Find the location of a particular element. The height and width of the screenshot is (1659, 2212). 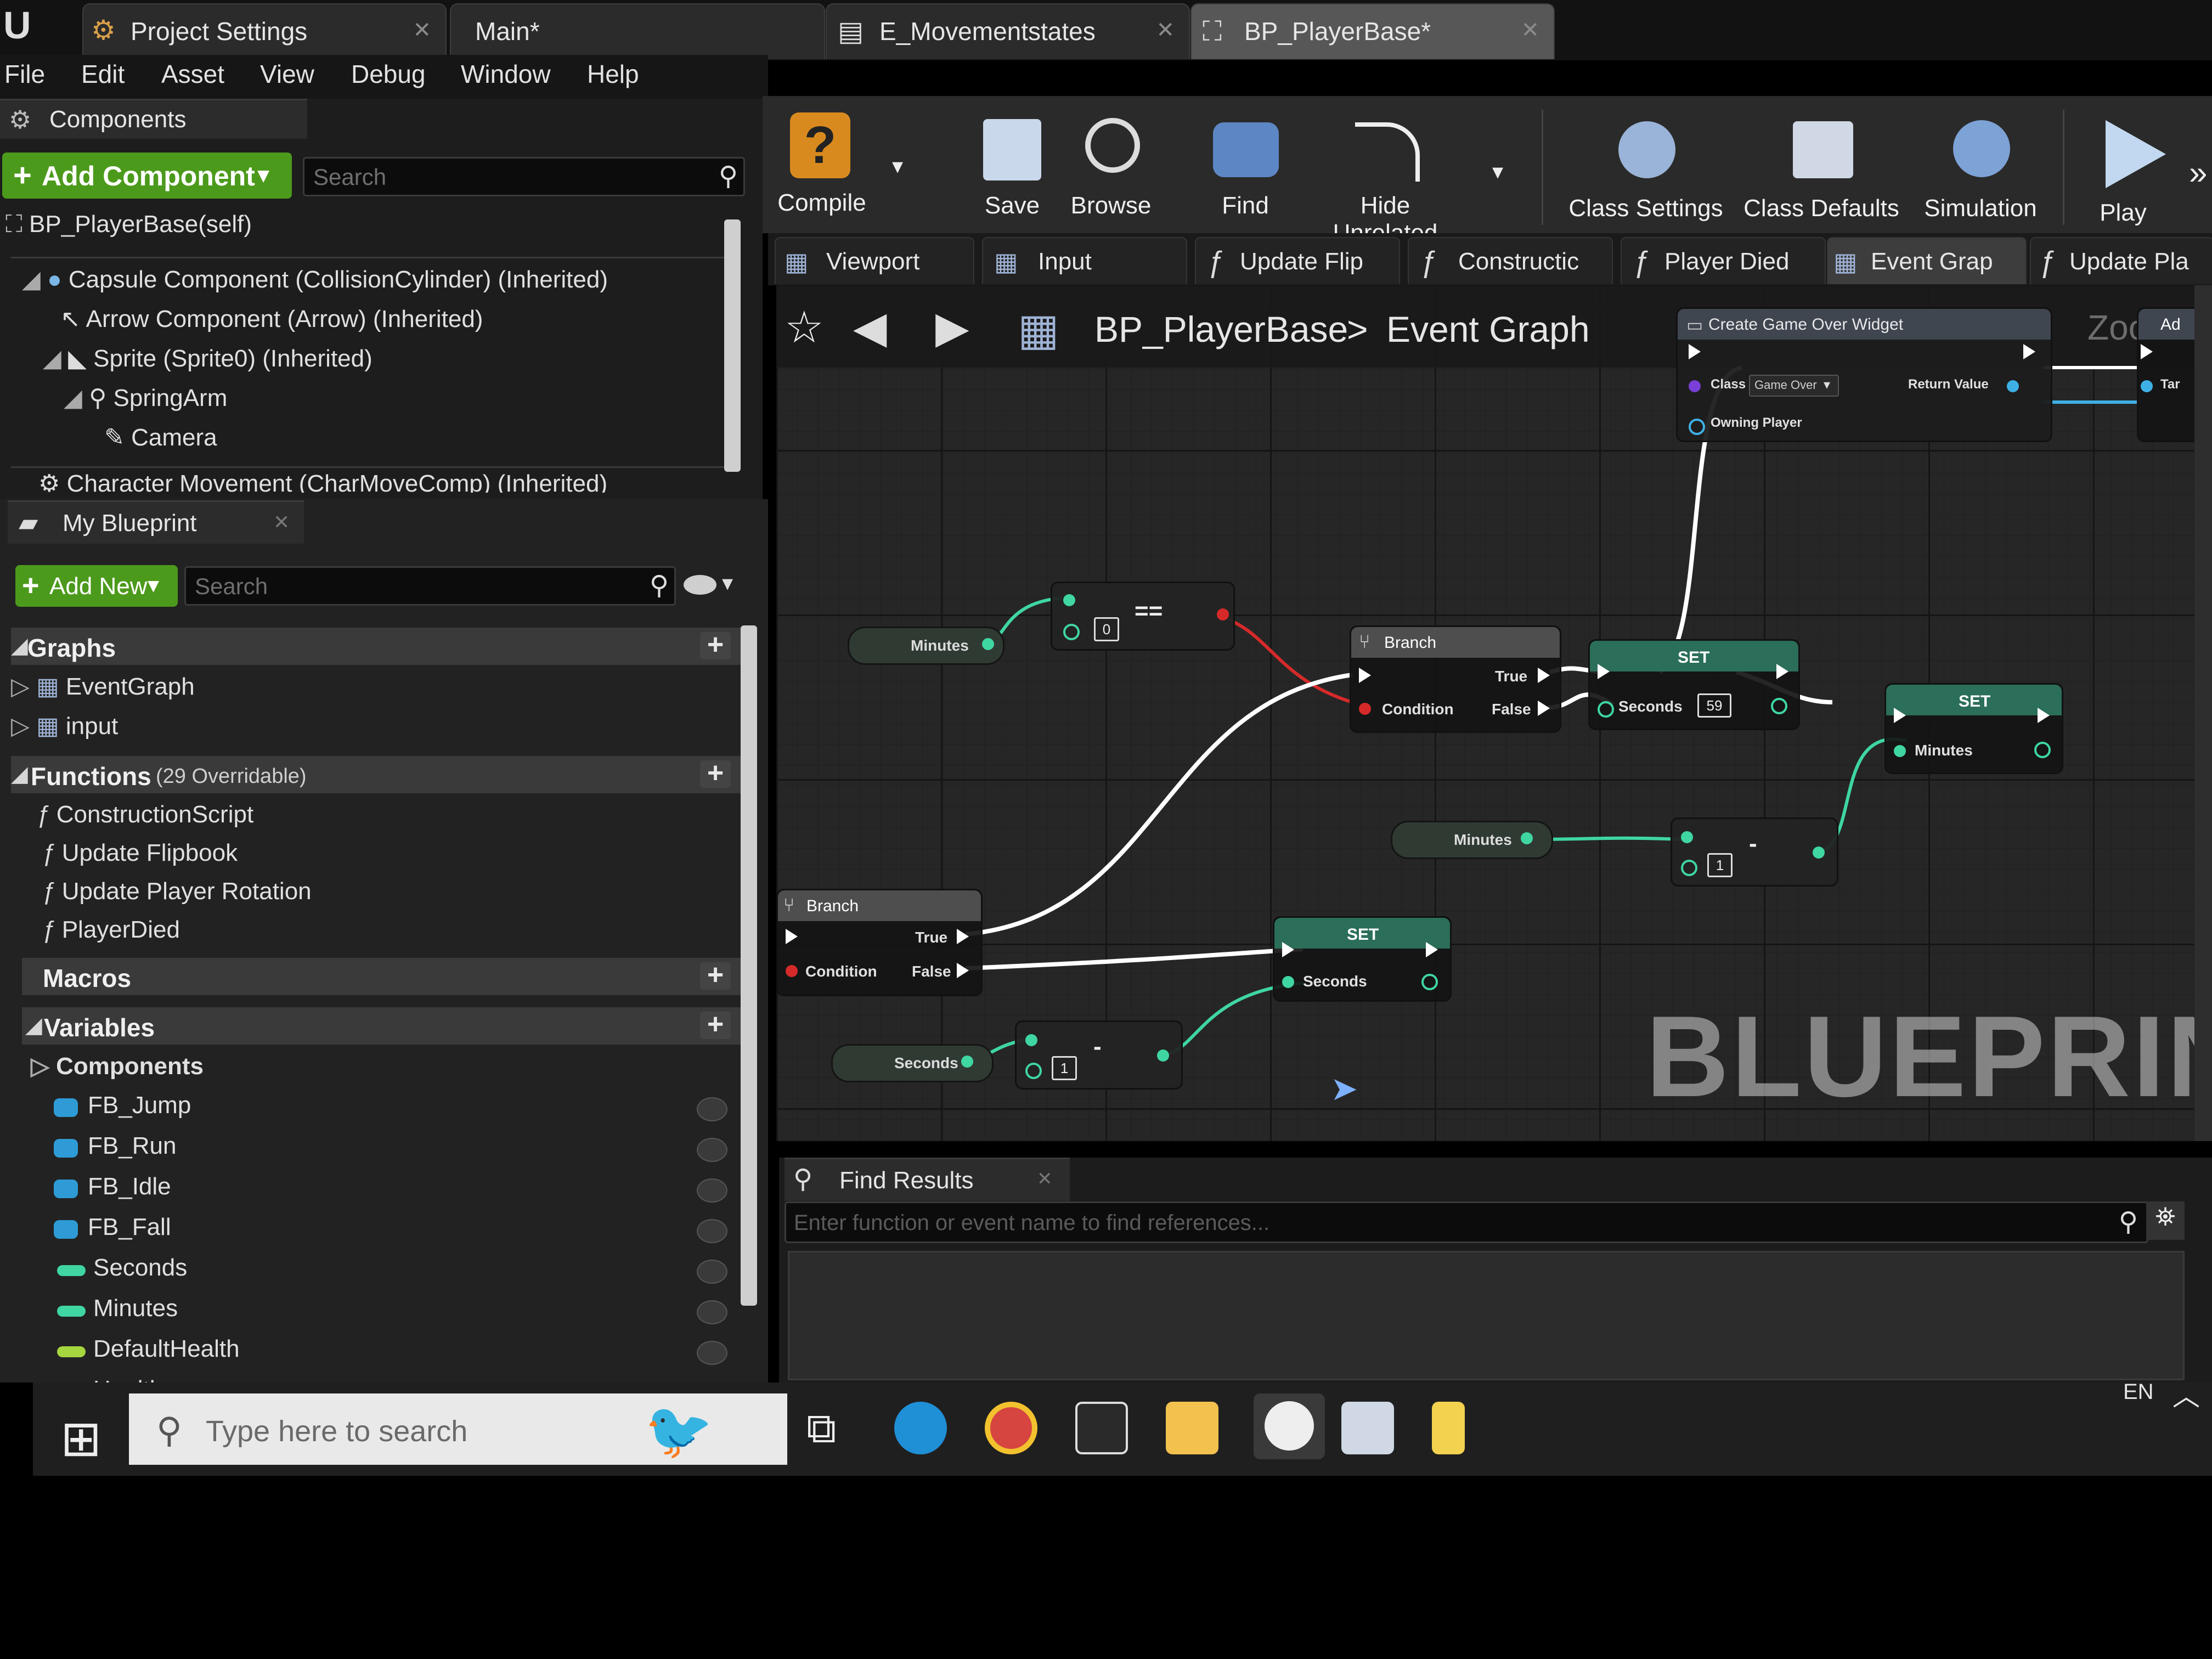

functions-section: ◢ Functions (29 Overridable) + is located at coordinates (376, 775).